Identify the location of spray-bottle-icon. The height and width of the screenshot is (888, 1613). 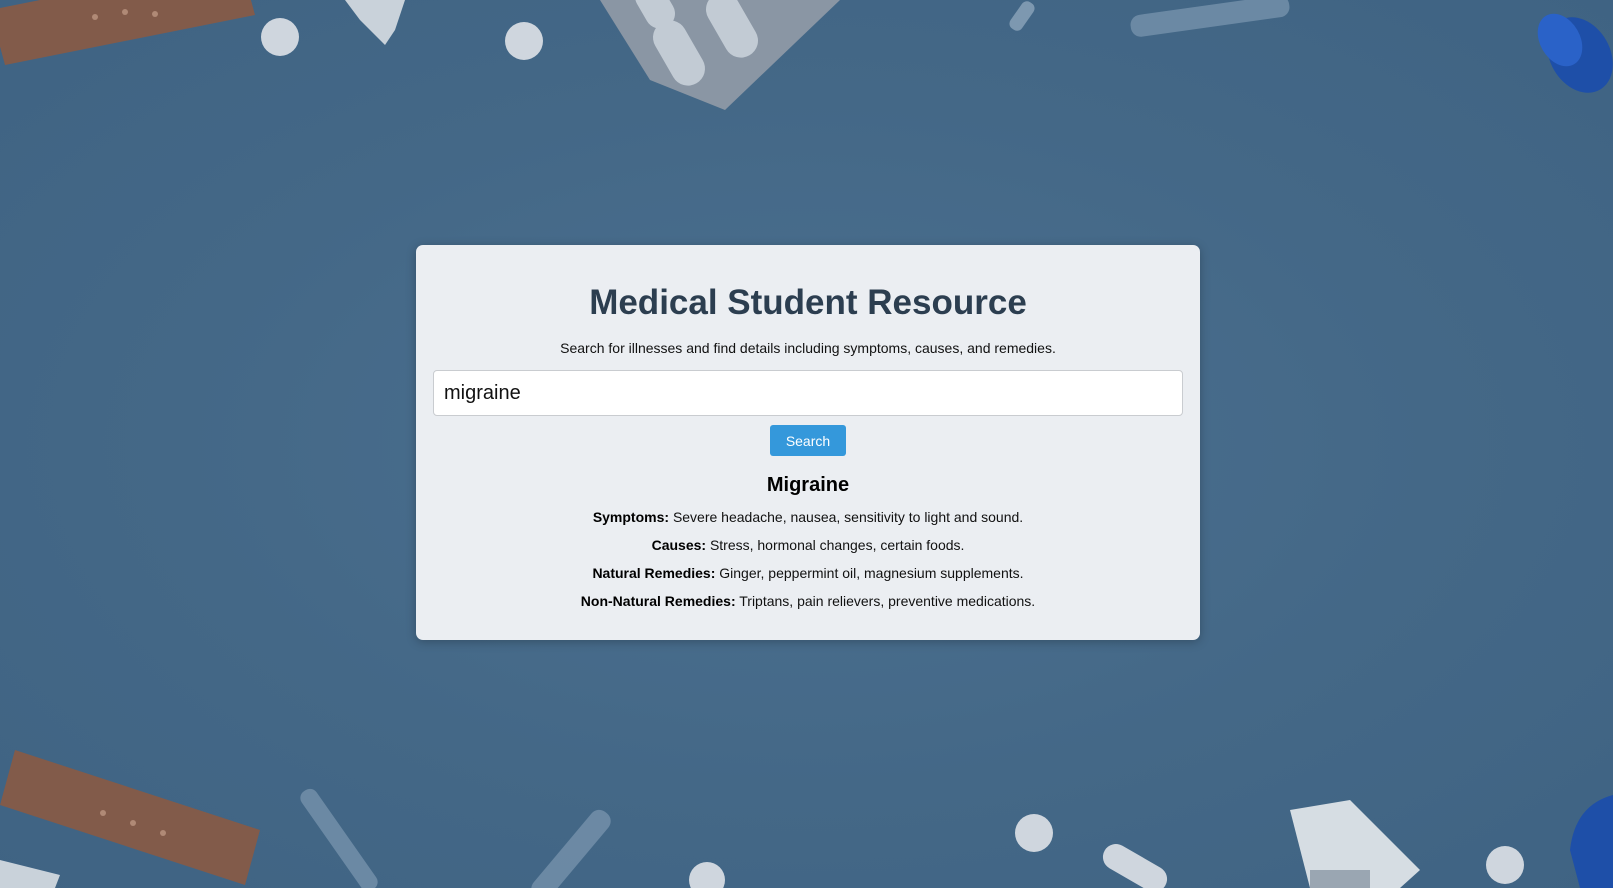
(1355, 844).